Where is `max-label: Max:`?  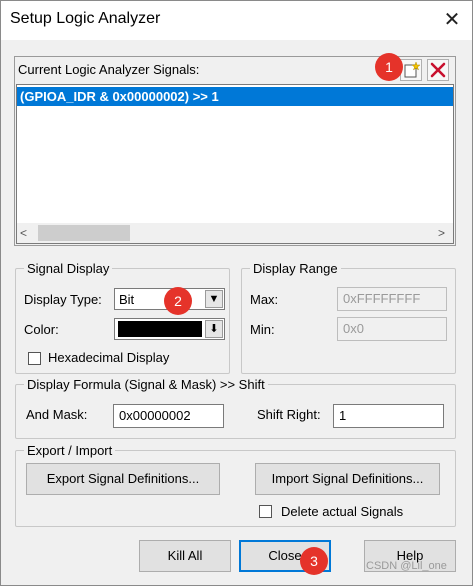 max-label: Max: is located at coordinates (264, 299).